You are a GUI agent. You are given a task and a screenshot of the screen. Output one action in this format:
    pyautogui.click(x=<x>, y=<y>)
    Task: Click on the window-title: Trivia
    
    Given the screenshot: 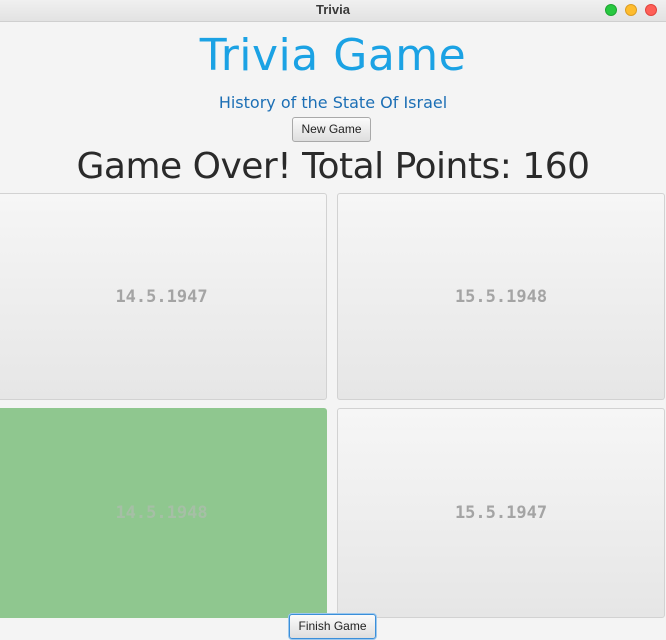 What is the action you would take?
    pyautogui.click(x=333, y=9)
    